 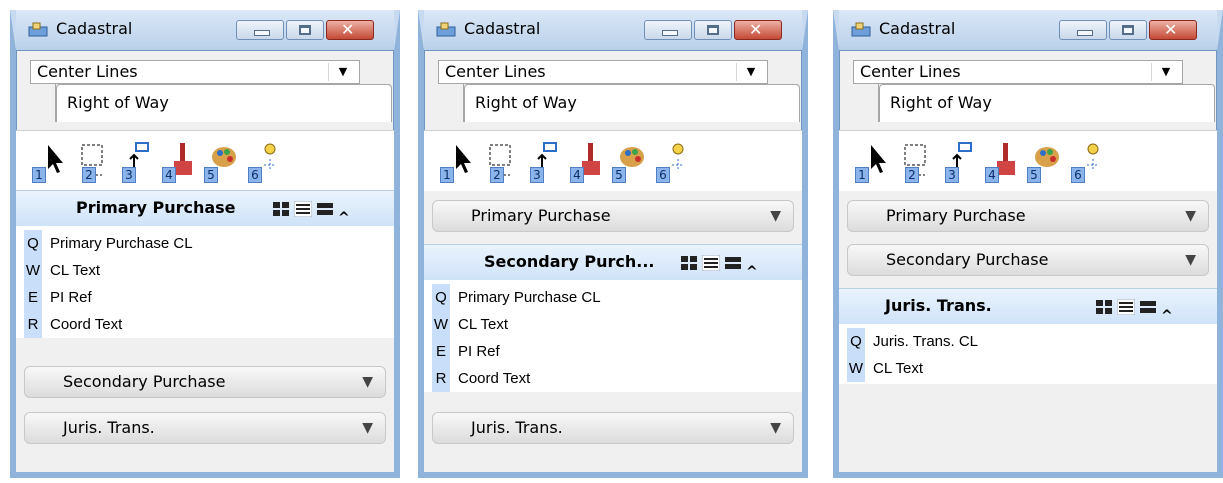 What do you see at coordinates (33, 297) in the screenshot?
I see `item-hotkey: E` at bounding box center [33, 297].